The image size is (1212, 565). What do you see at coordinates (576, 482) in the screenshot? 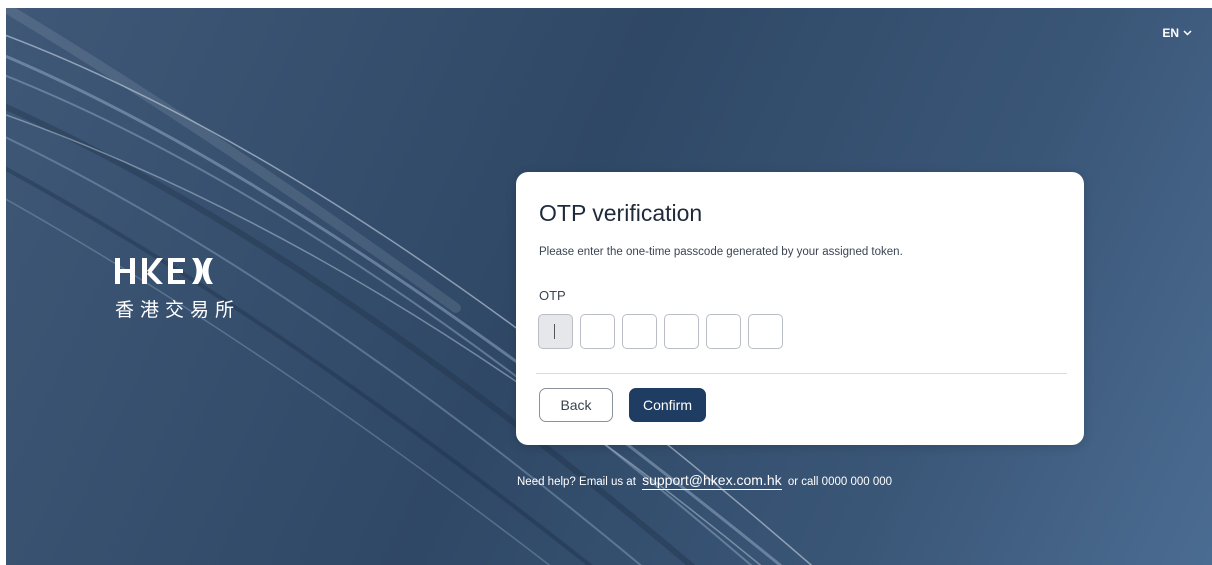
I see `help-prefix: Need help? Email us at` at bounding box center [576, 482].